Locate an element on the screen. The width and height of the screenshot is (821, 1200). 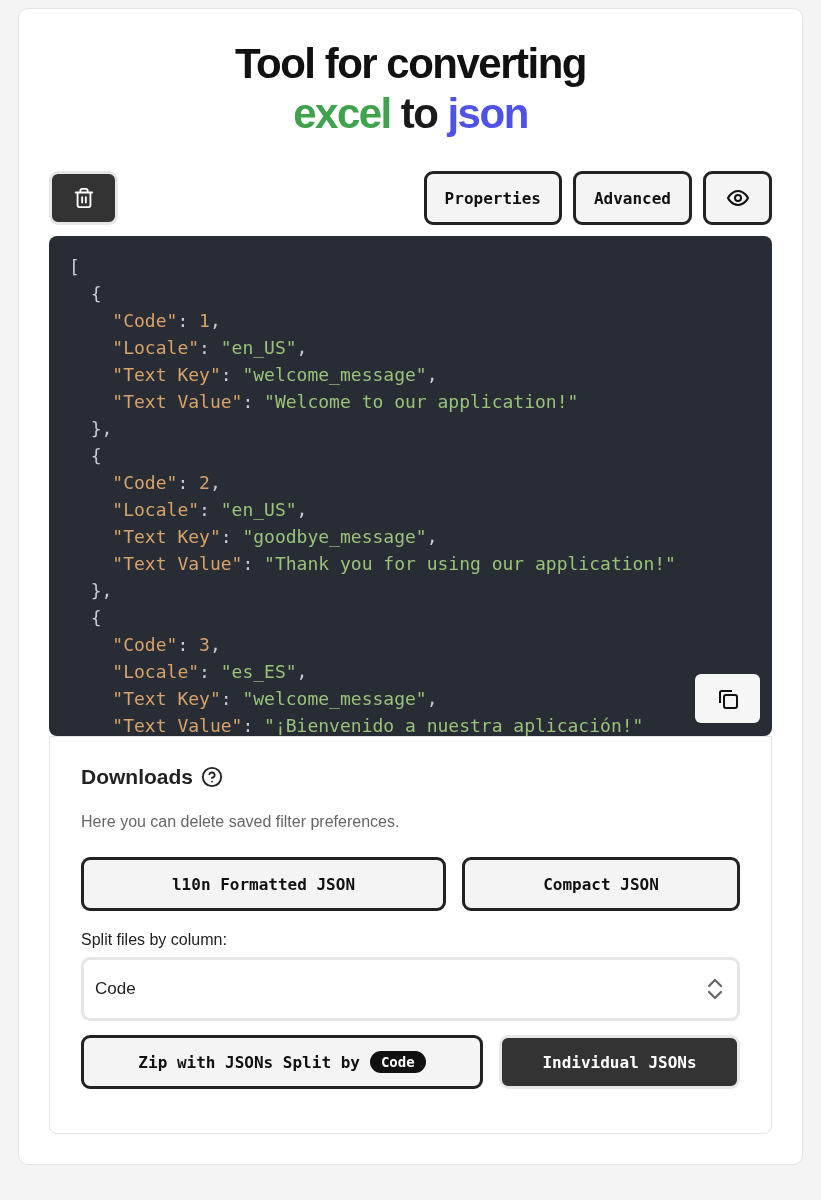
title-word: json is located at coordinates (487, 114).